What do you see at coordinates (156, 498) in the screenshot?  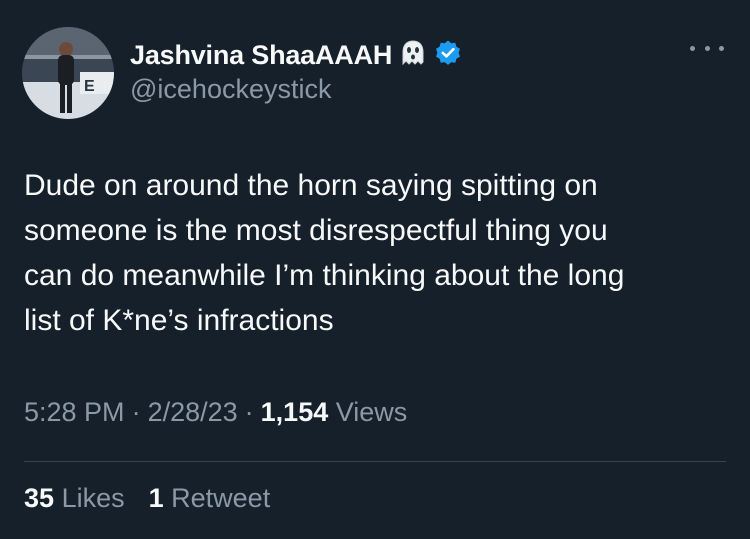 I see `retweets-count: 1` at bounding box center [156, 498].